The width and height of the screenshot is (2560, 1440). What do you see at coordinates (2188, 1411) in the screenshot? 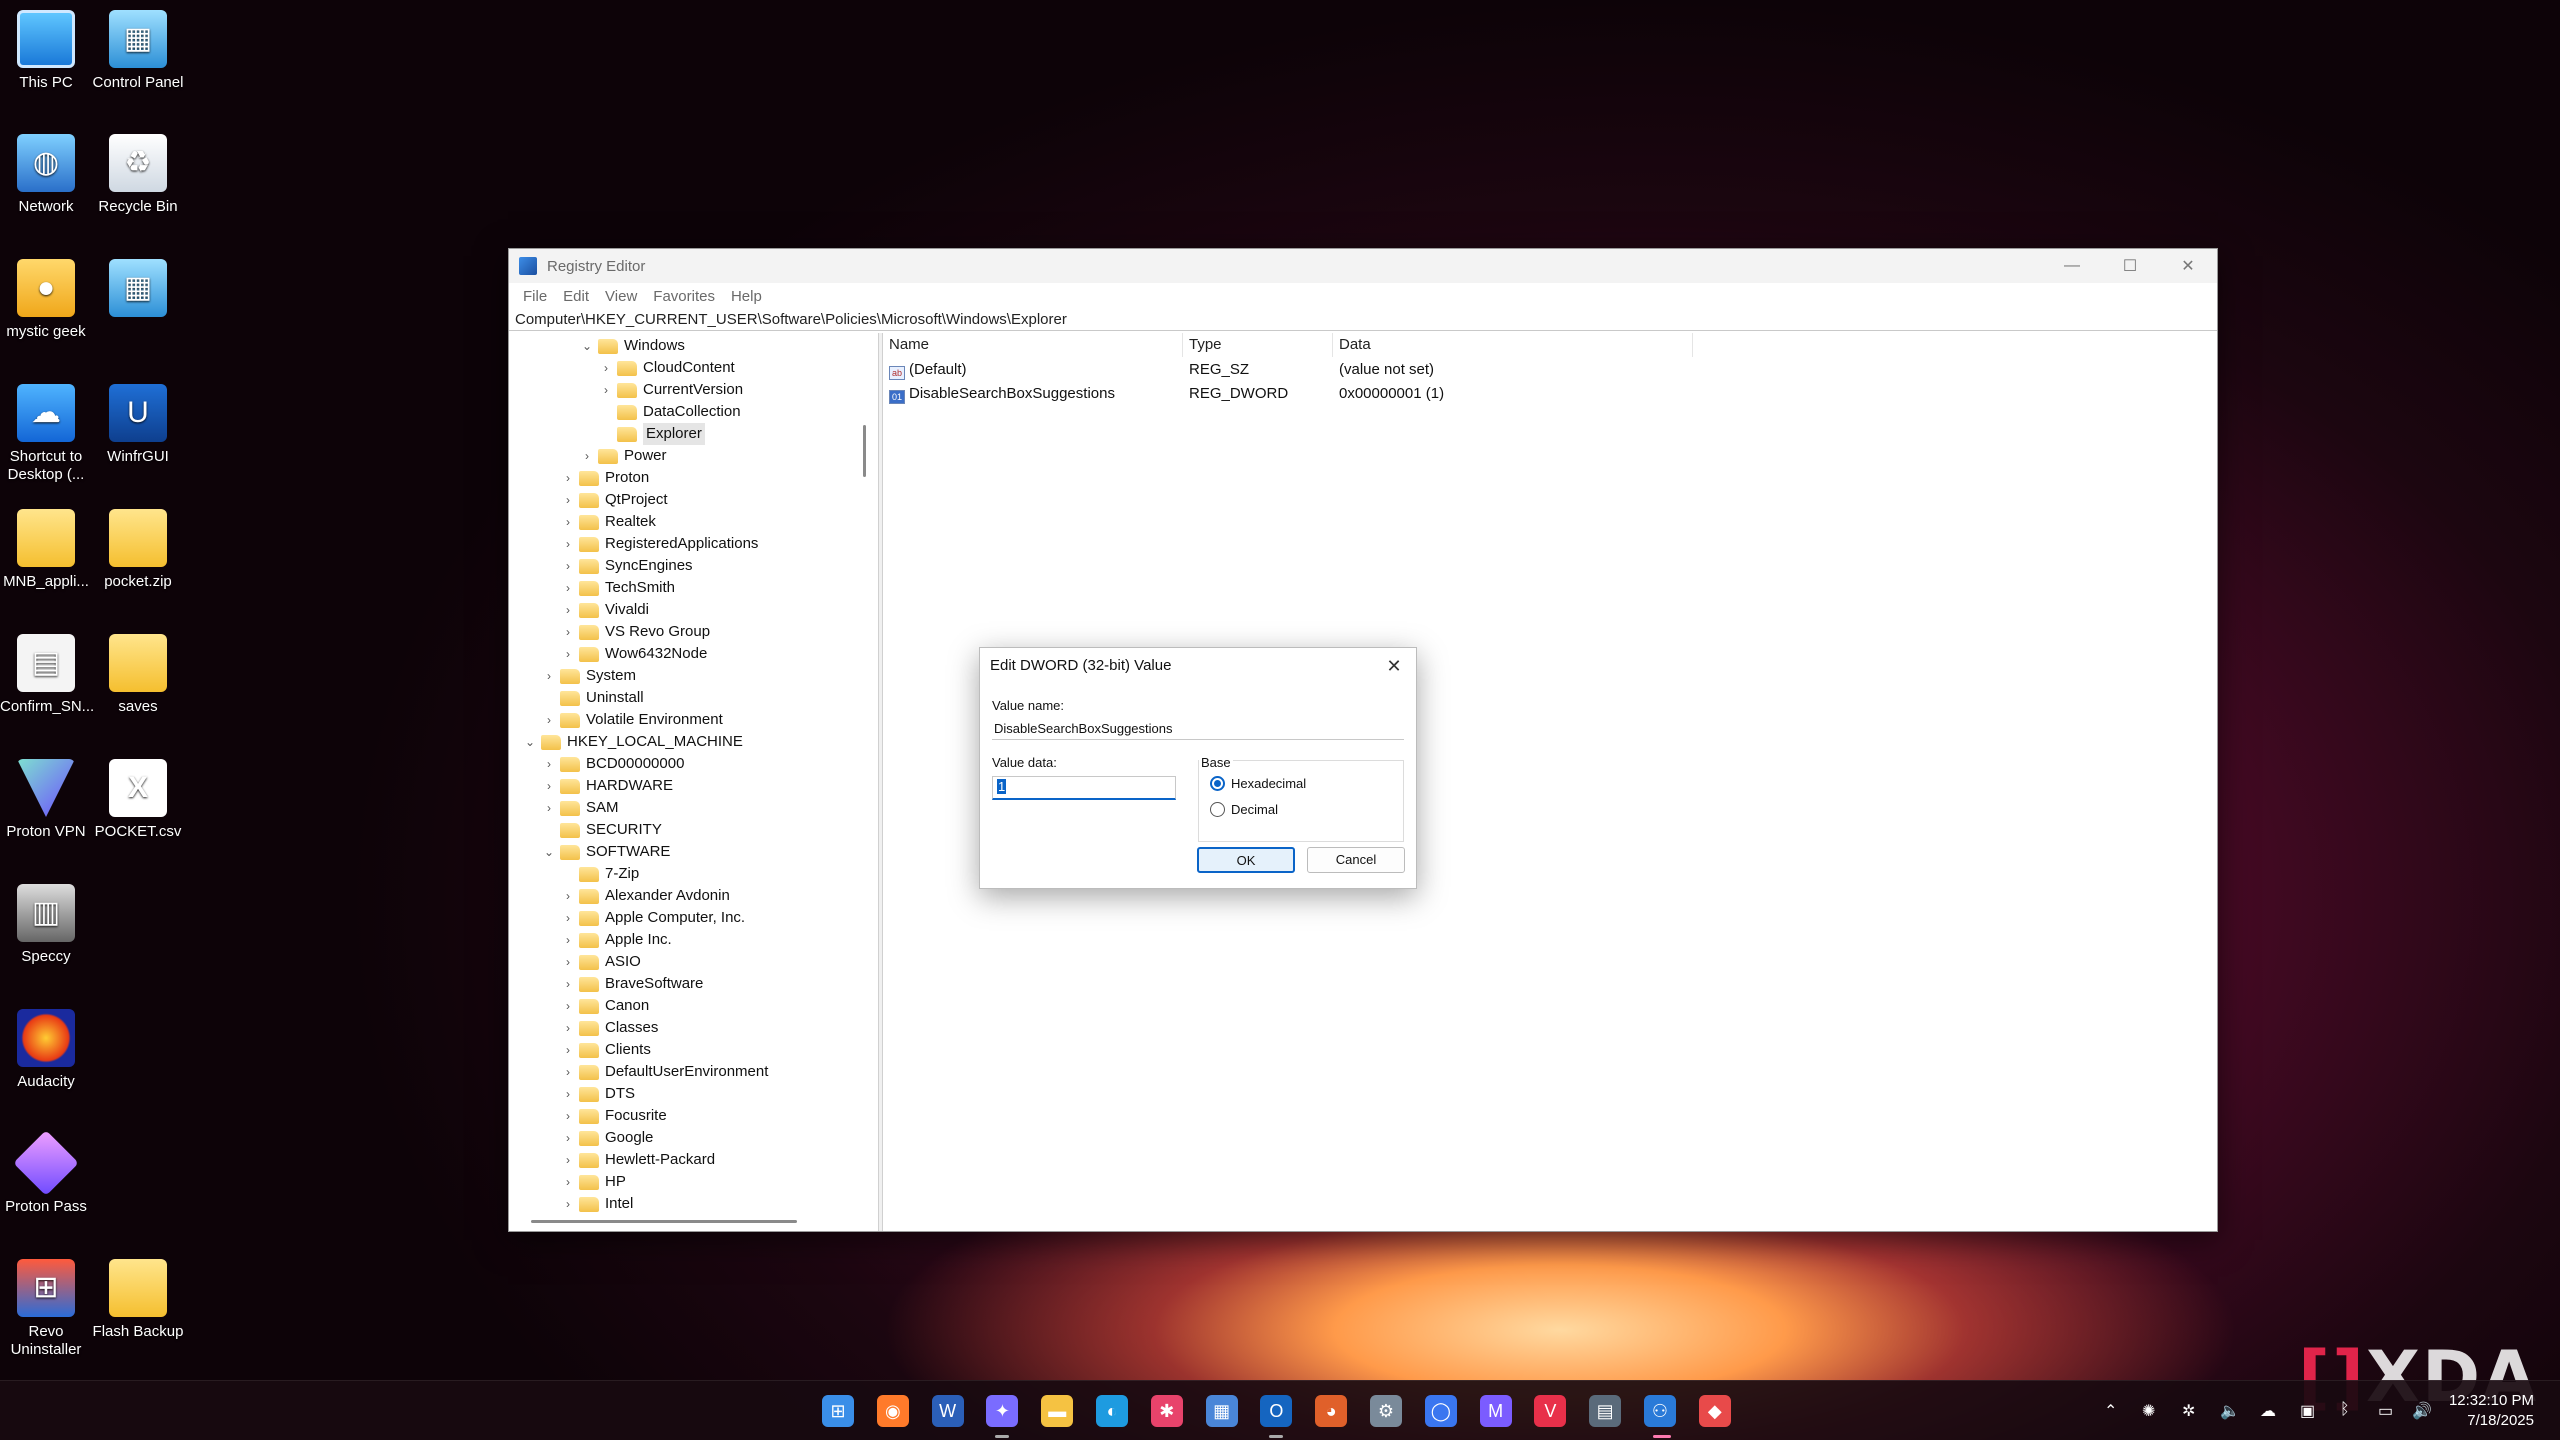
I see `slack-tray-icon: ✲` at bounding box center [2188, 1411].